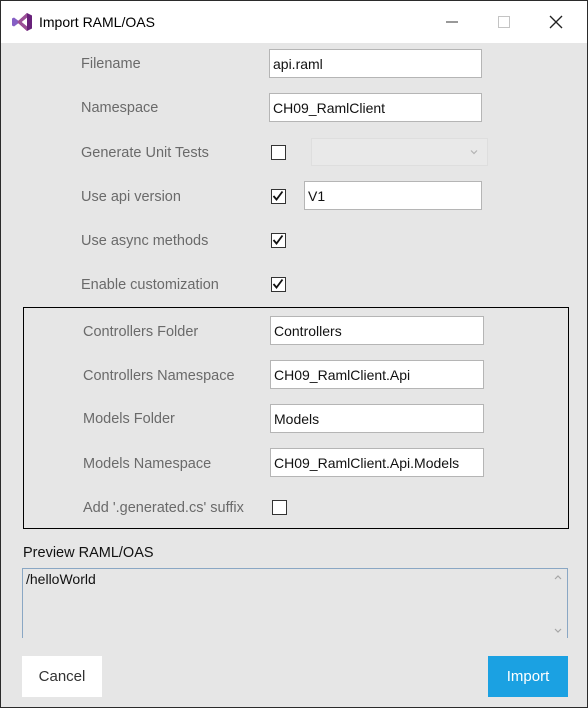 The width and height of the screenshot is (588, 708). Describe the element at coordinates (294, 22) in the screenshot. I see `title-bar: Import RAML/OAS` at that location.